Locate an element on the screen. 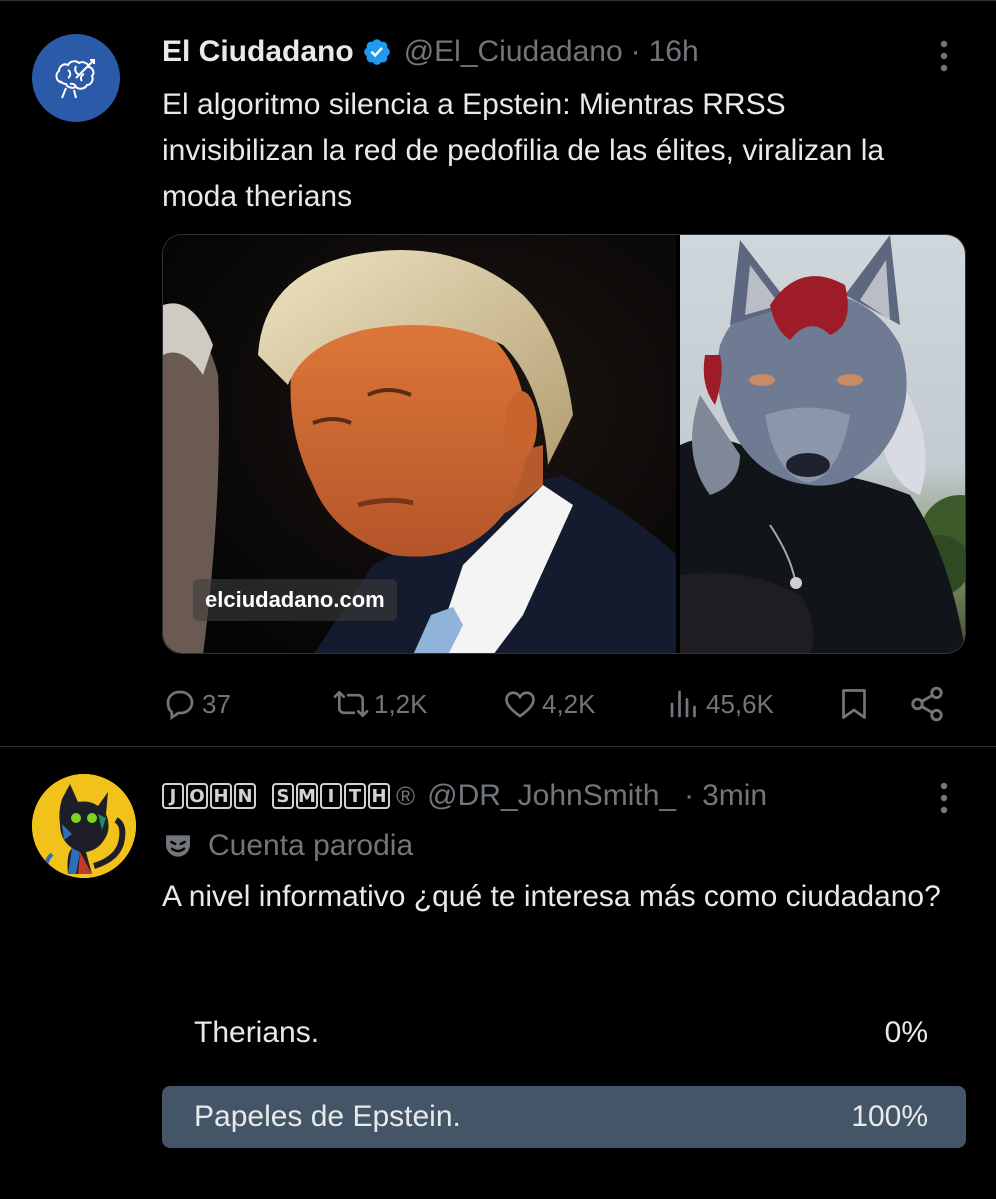  repost-button: 1,2K is located at coordinates (380, 704).